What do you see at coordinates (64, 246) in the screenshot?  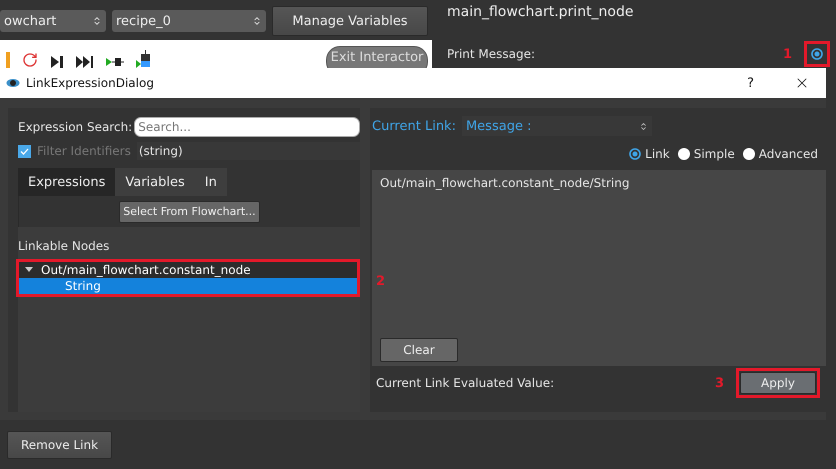 I see `tree-title: Linkable Nodes` at bounding box center [64, 246].